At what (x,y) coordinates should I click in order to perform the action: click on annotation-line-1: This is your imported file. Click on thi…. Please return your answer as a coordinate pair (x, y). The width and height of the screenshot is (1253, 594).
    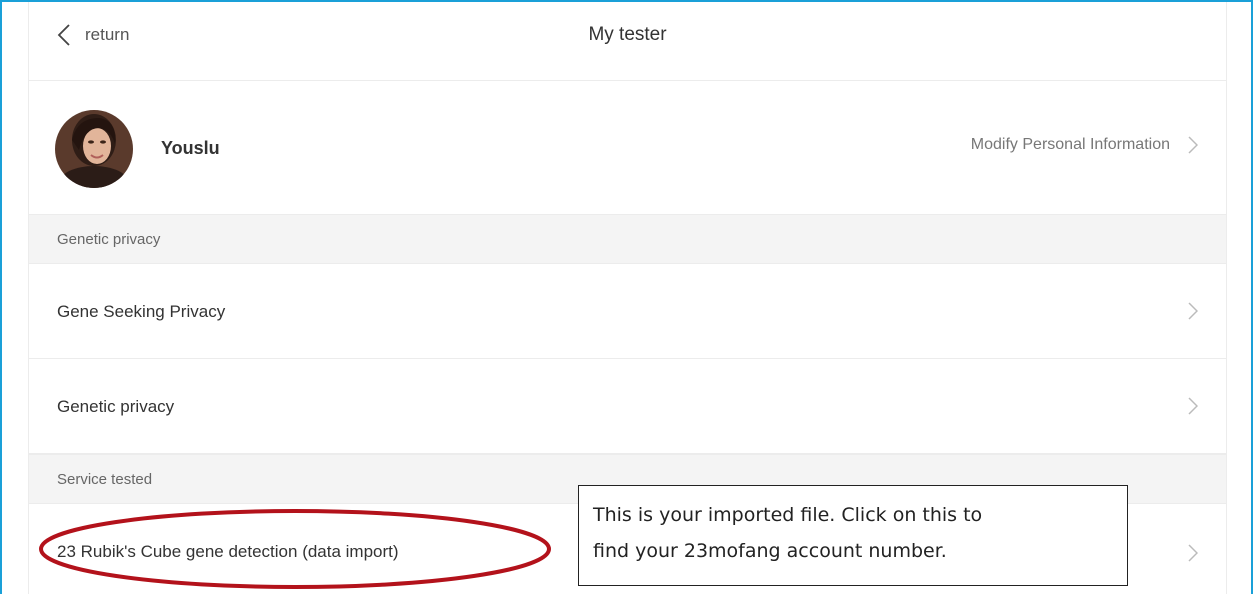
    Looking at the image, I should click on (788, 515).